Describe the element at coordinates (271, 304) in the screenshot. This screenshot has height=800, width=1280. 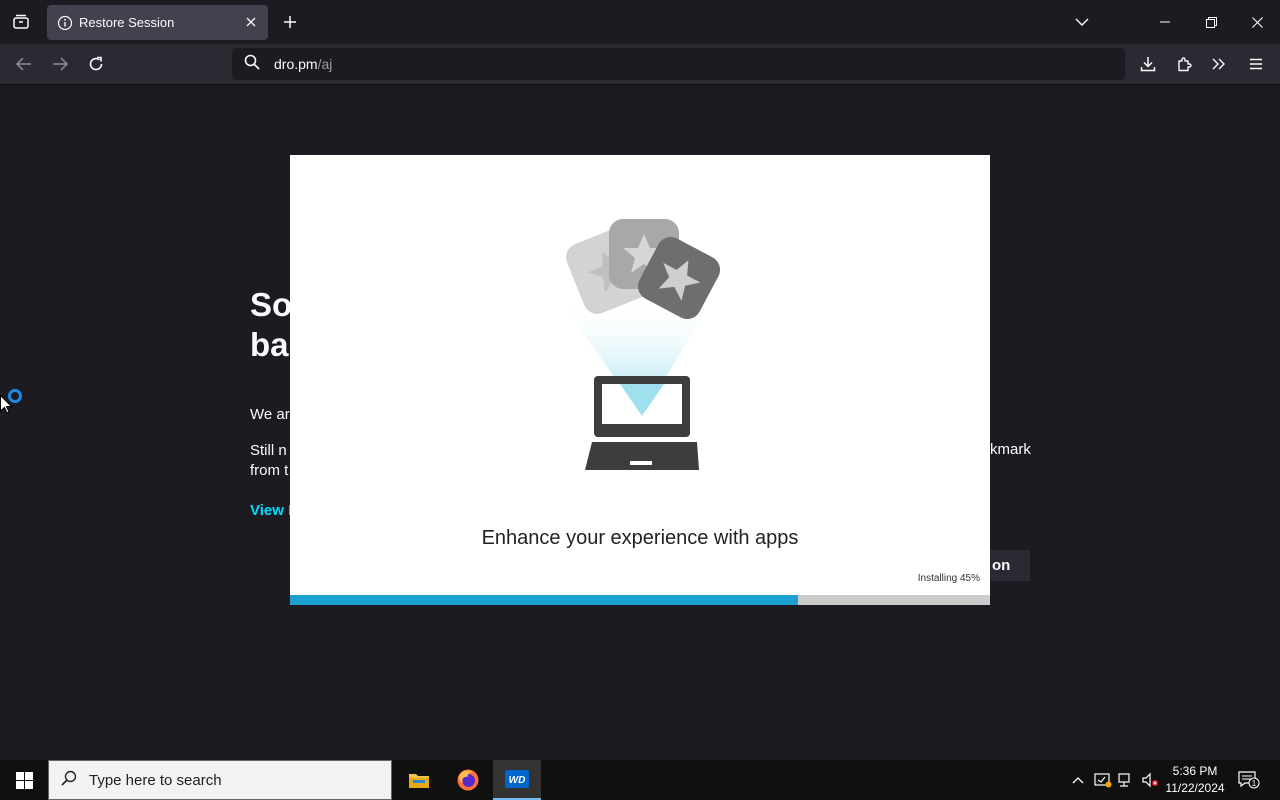
I see `page-heading-line1: So` at that location.